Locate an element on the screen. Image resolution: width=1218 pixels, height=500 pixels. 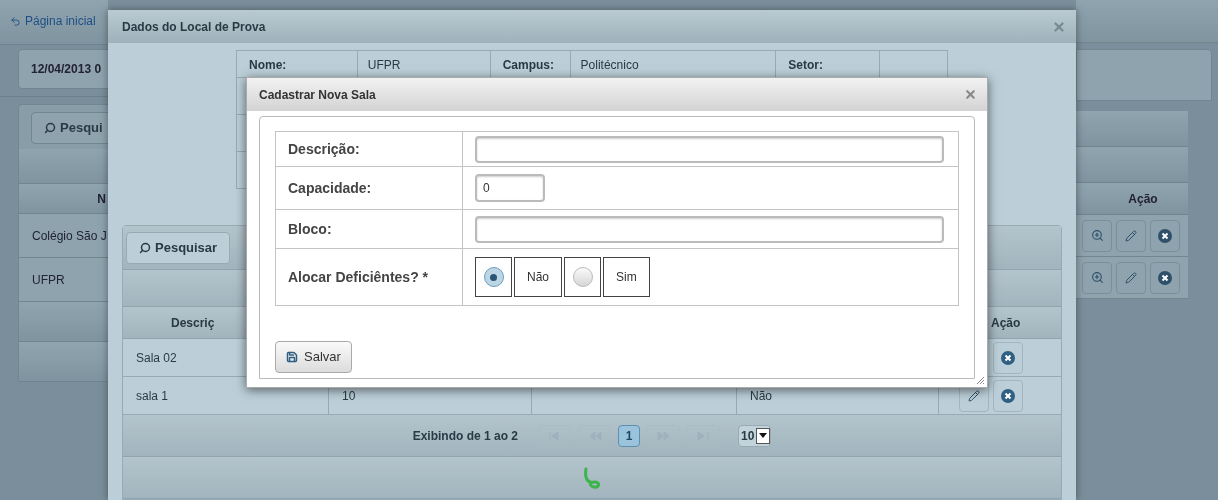
dialog-title: Dados do Local de Prova is located at coordinates (194, 27).